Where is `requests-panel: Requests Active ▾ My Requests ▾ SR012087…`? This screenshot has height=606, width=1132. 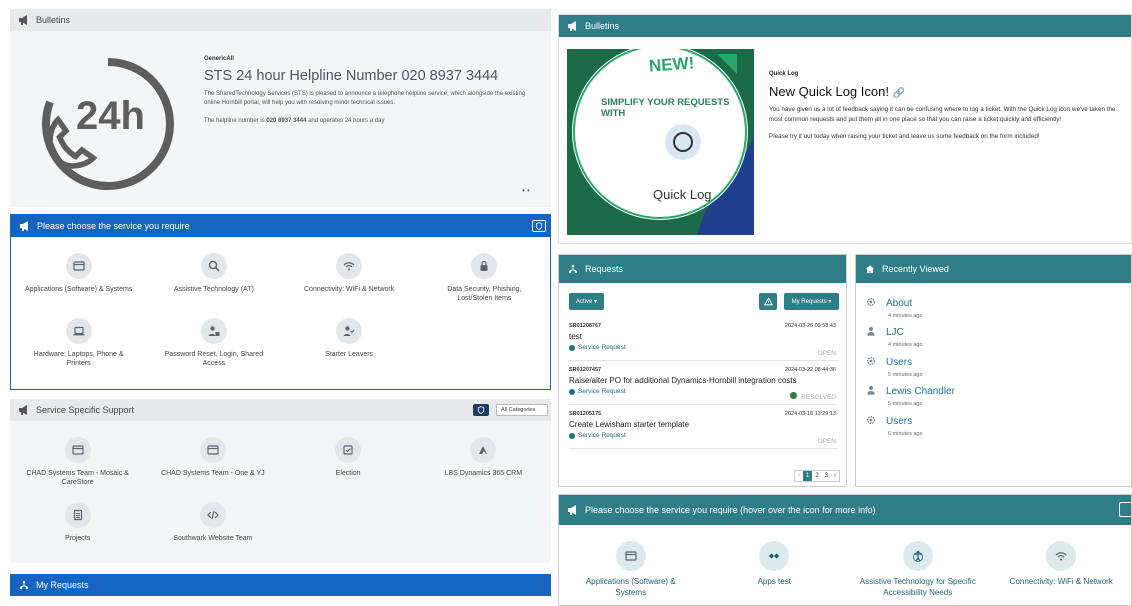 requests-panel: Requests Active ▾ My Requests ▾ SR012087… is located at coordinates (702, 370).